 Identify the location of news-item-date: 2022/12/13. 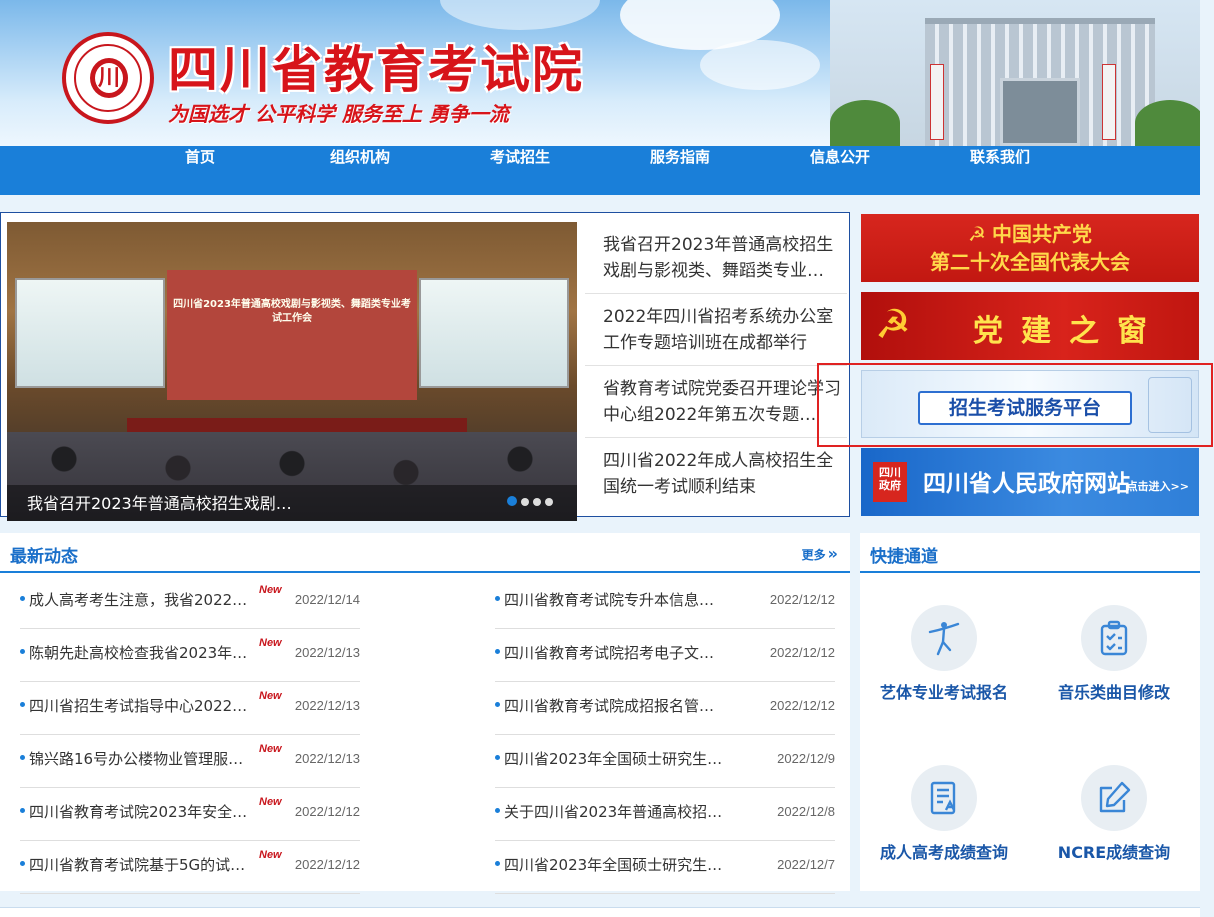
(327, 705).